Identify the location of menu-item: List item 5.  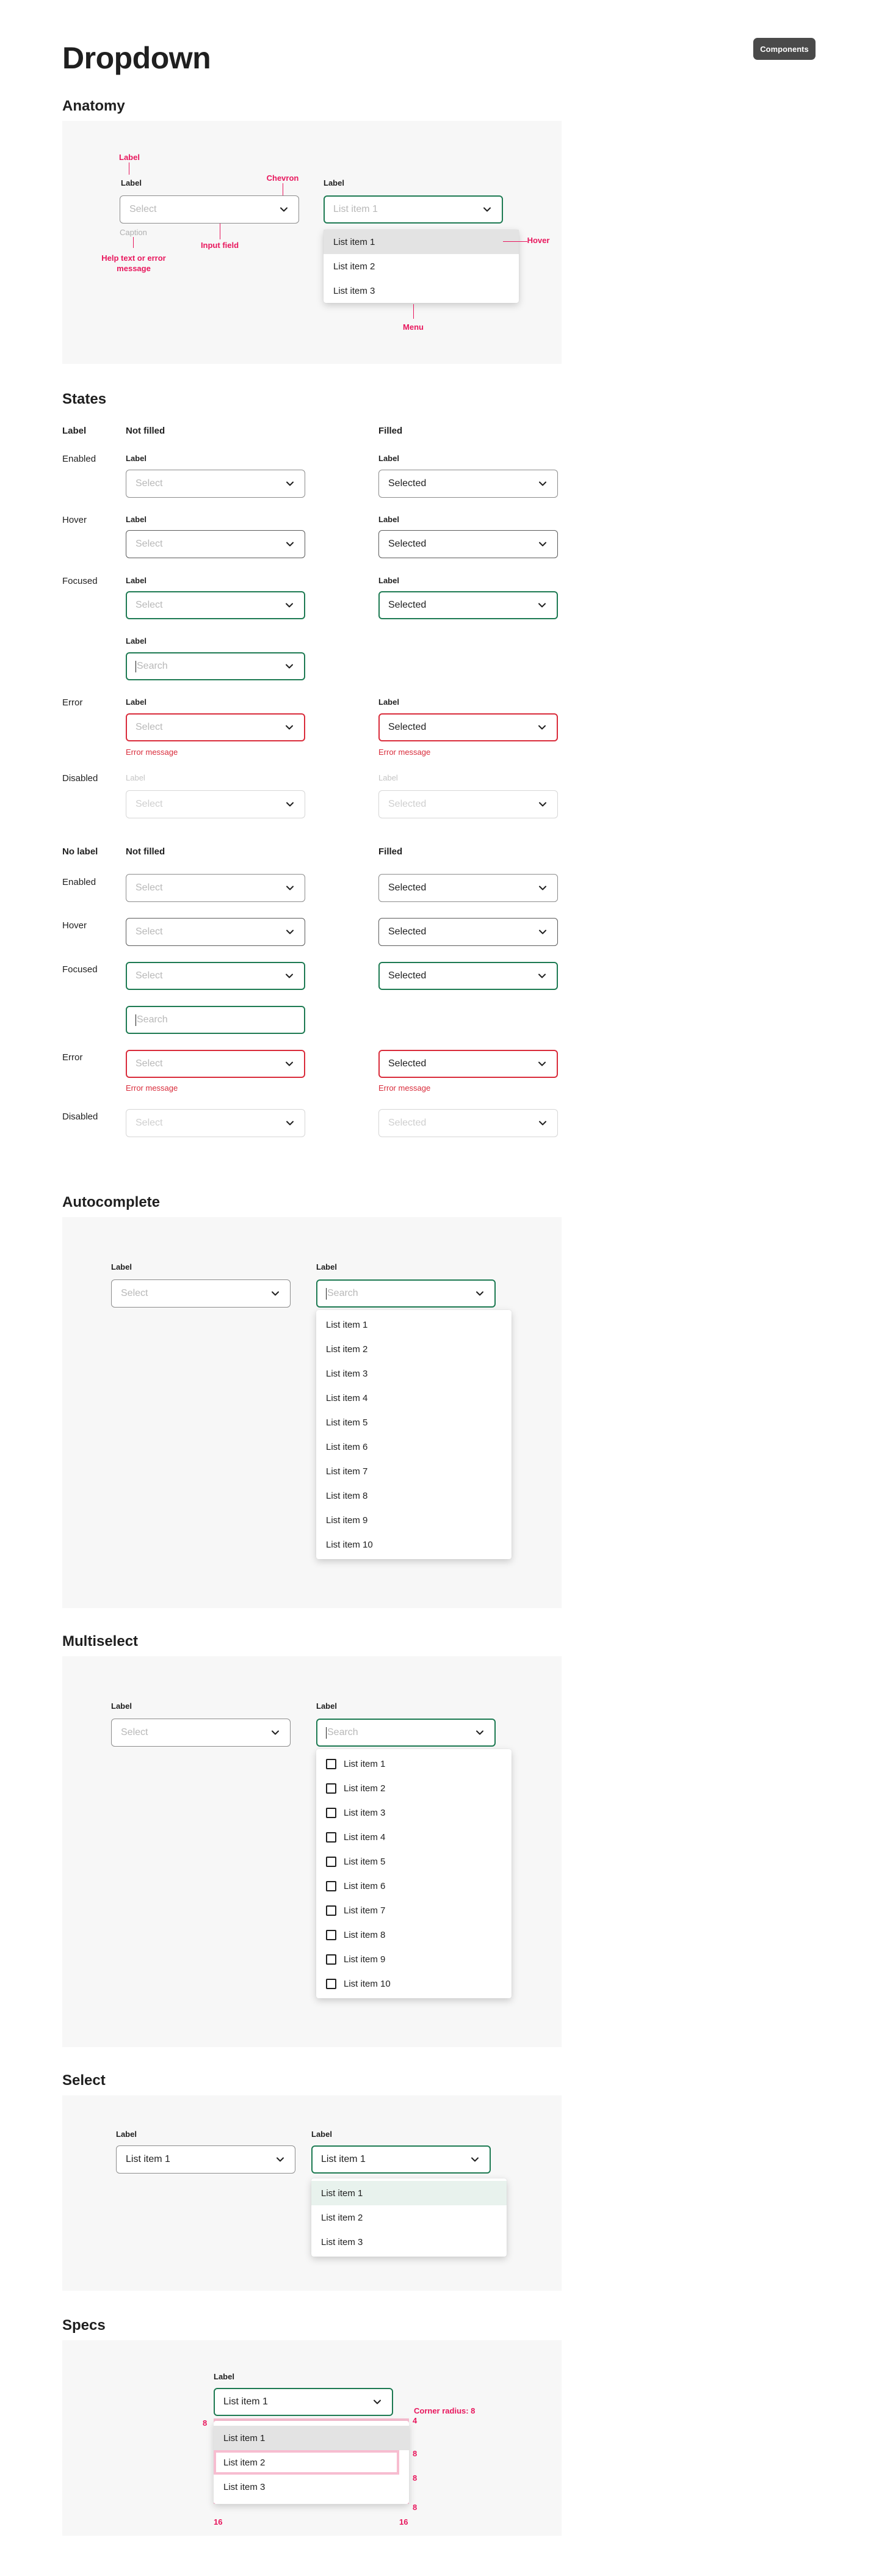
(414, 1423).